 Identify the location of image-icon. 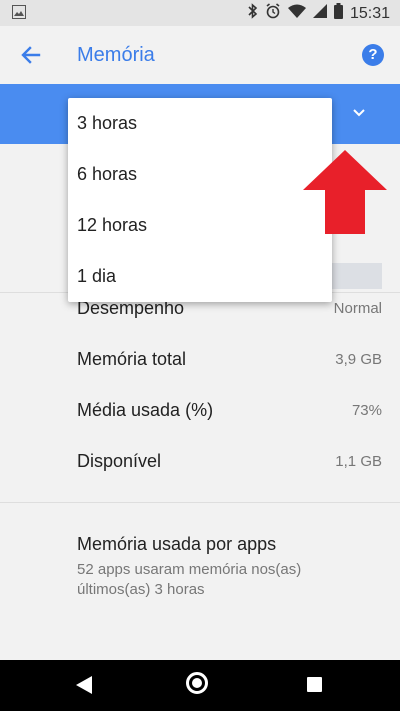
(19, 14).